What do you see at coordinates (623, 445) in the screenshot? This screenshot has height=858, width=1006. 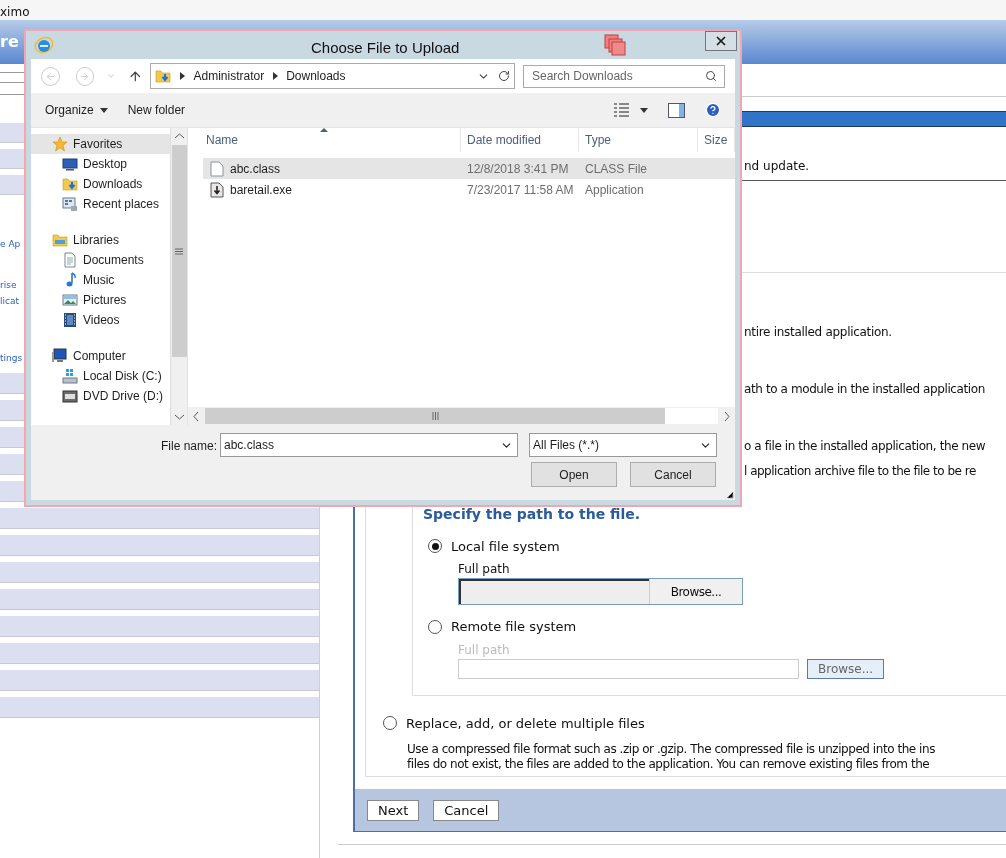 I see `file-type-dropdown: All Files (*.*)` at bounding box center [623, 445].